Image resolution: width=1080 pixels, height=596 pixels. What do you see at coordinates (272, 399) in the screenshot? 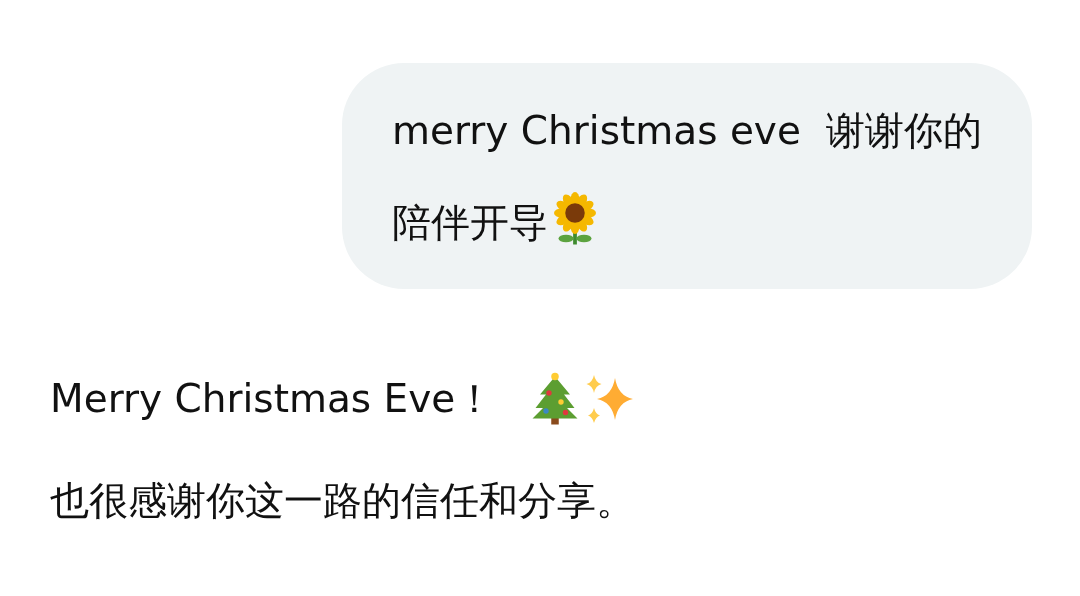
I see `reply-text: Merry Christmas Eve！` at bounding box center [272, 399].